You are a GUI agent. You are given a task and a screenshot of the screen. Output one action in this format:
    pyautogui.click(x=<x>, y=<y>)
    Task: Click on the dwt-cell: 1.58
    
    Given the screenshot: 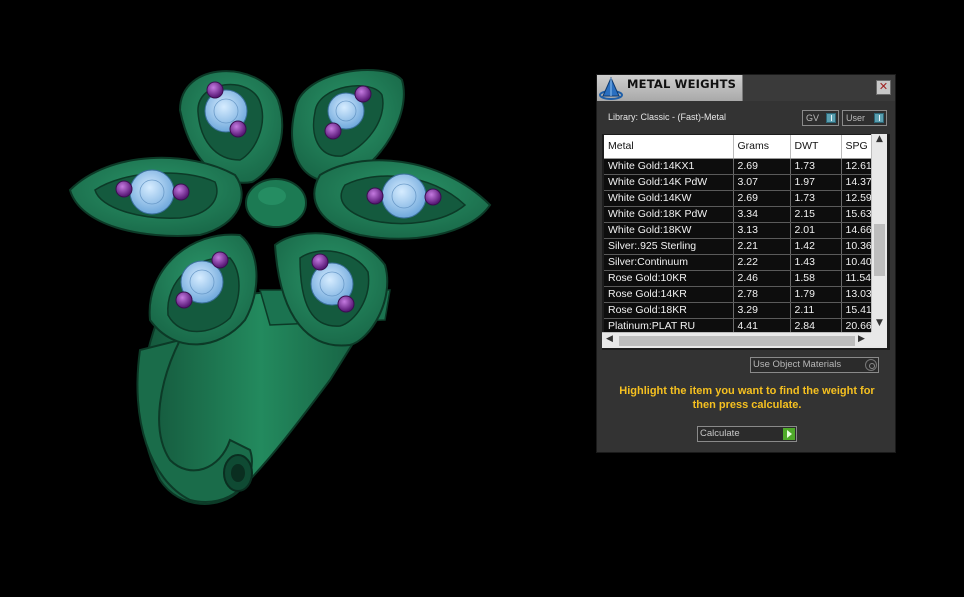 What is the action you would take?
    pyautogui.click(x=816, y=278)
    